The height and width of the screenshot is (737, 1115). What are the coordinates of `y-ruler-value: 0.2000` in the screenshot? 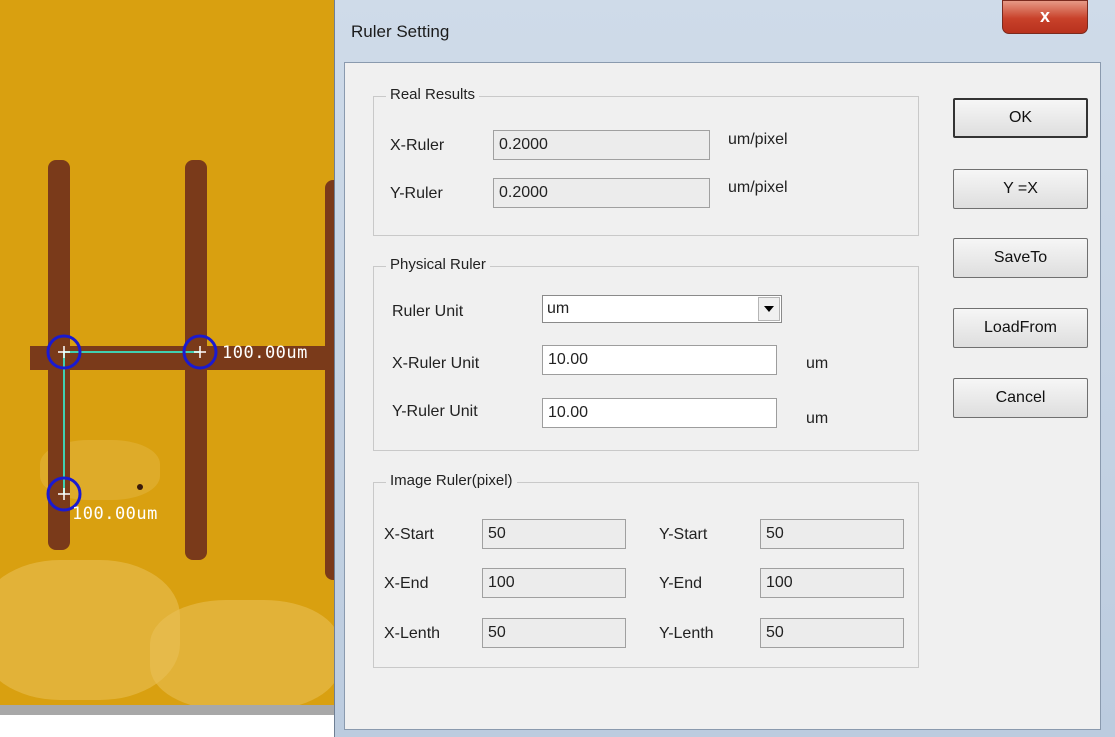 It's located at (601, 193).